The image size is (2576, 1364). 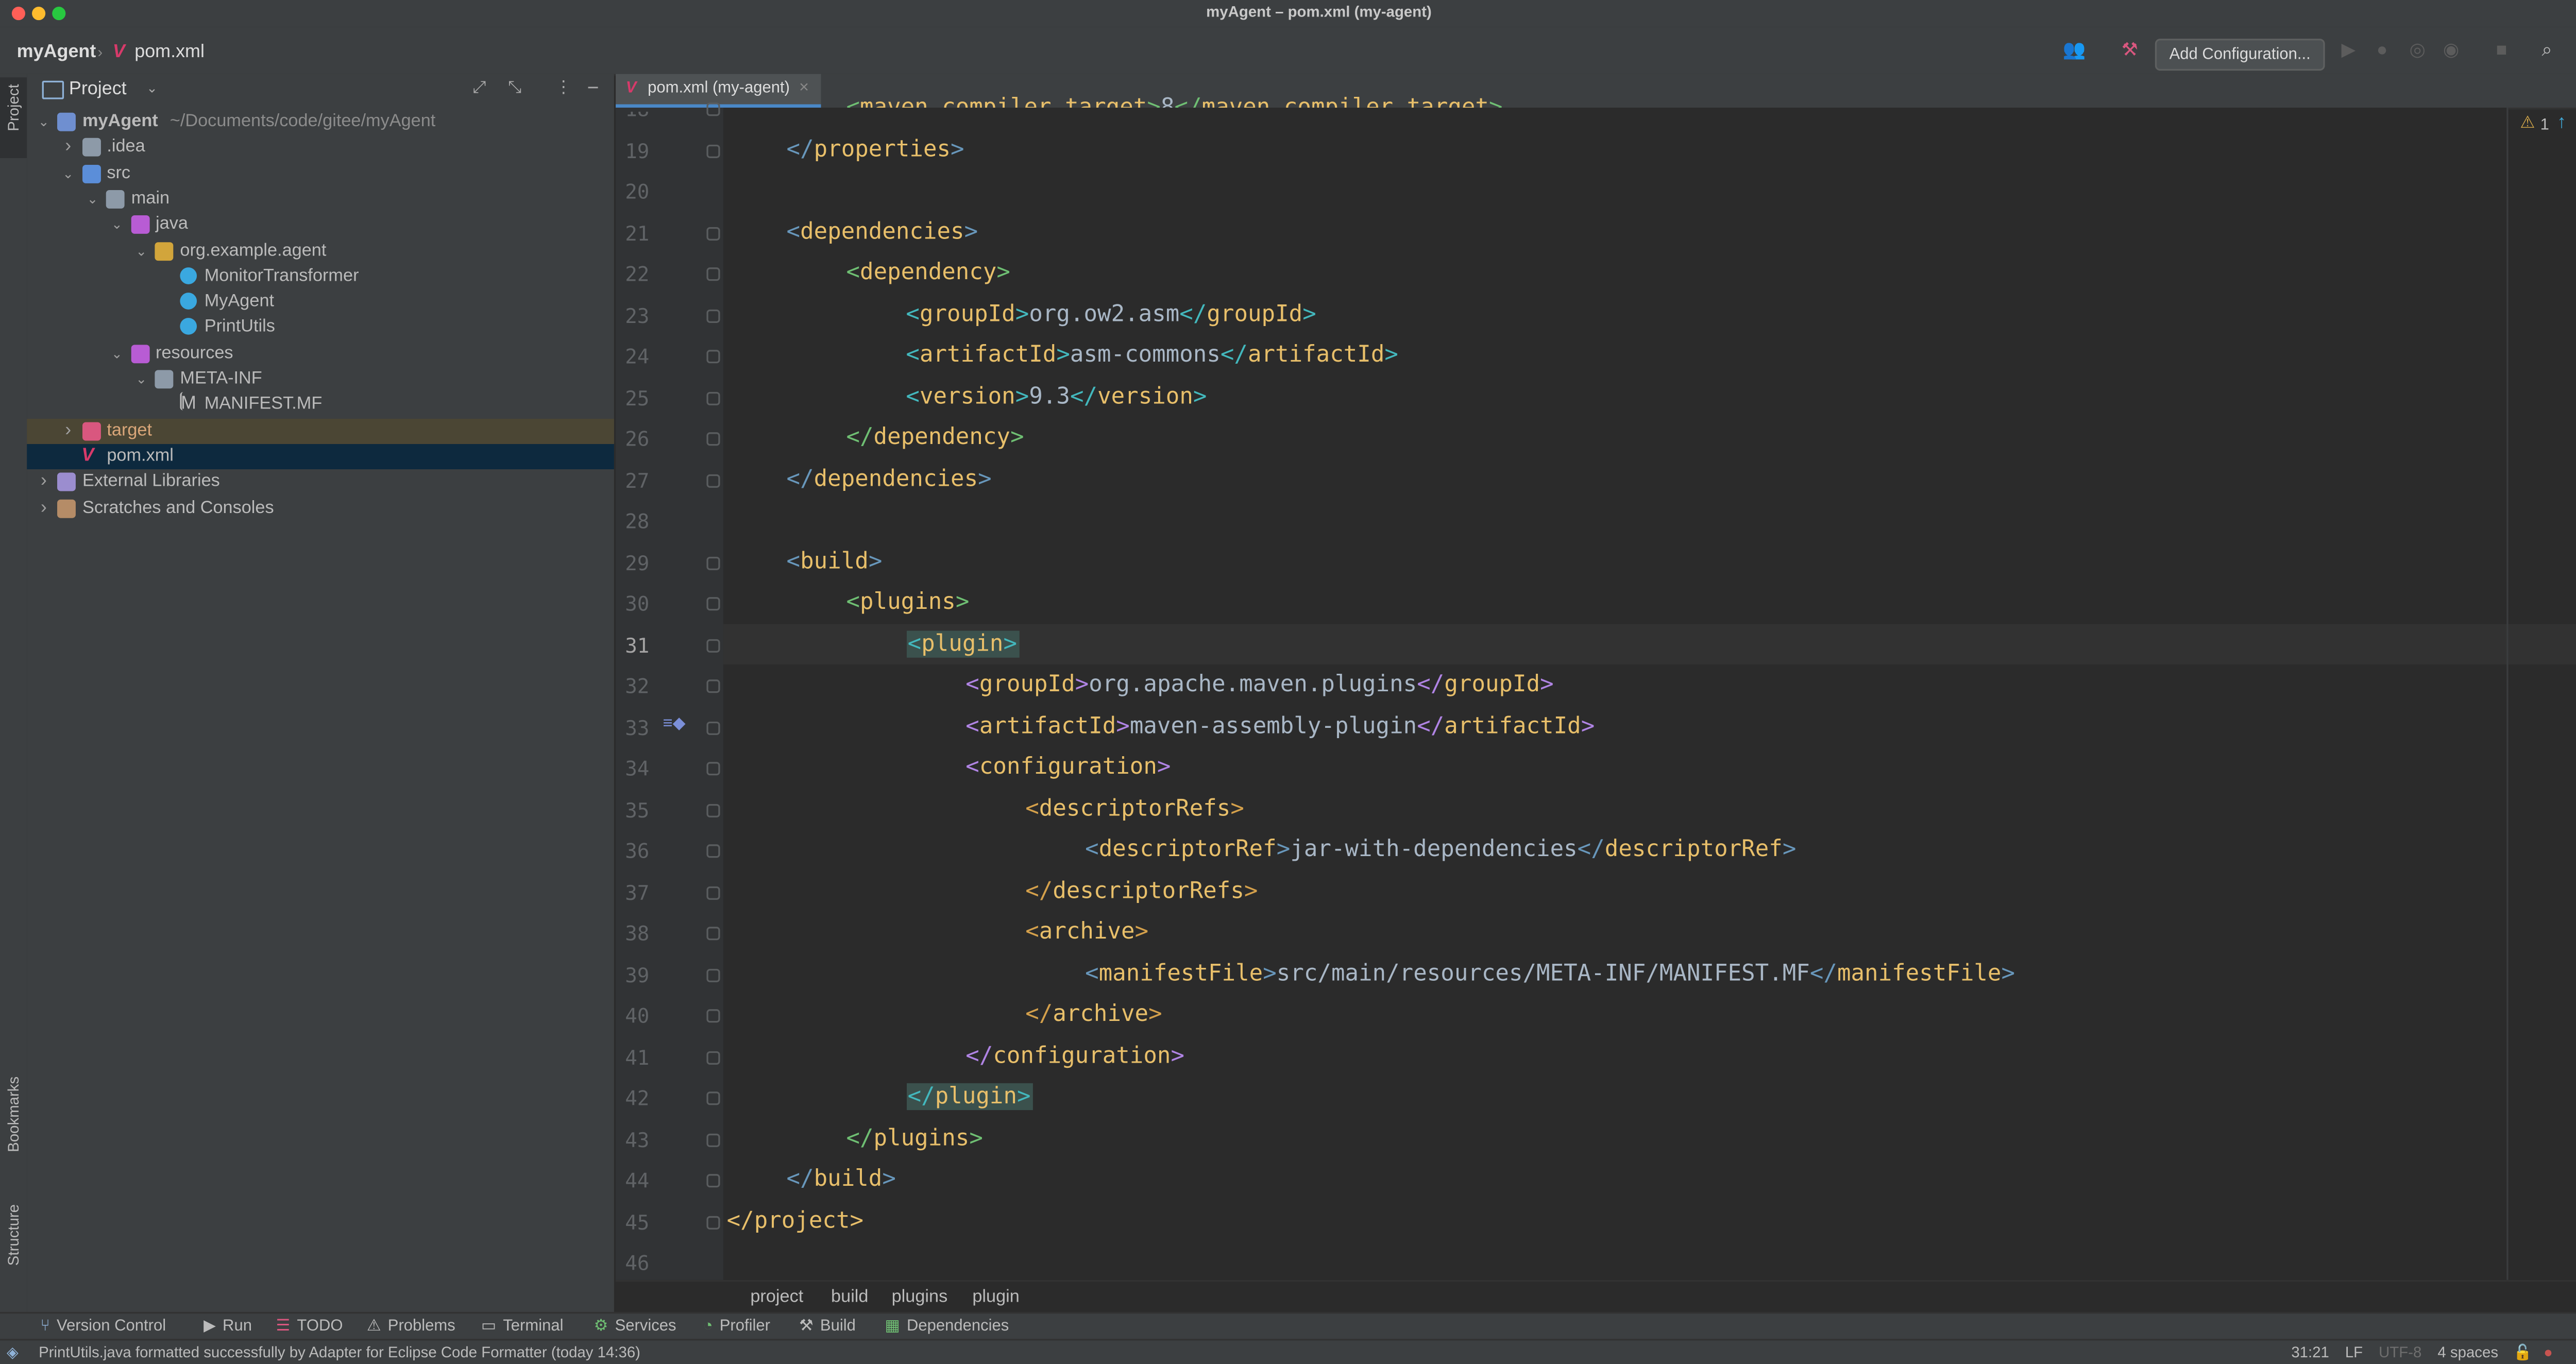 I want to click on options-icon: ⋮, so click(x=563, y=88).